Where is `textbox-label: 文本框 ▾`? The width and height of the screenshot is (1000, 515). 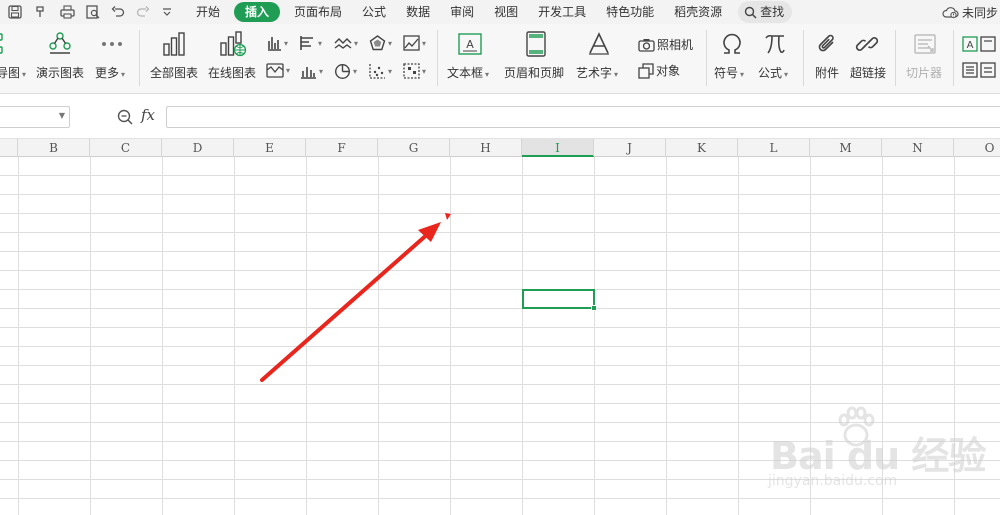
textbox-label: 文本框 ▾ is located at coordinates (468, 73).